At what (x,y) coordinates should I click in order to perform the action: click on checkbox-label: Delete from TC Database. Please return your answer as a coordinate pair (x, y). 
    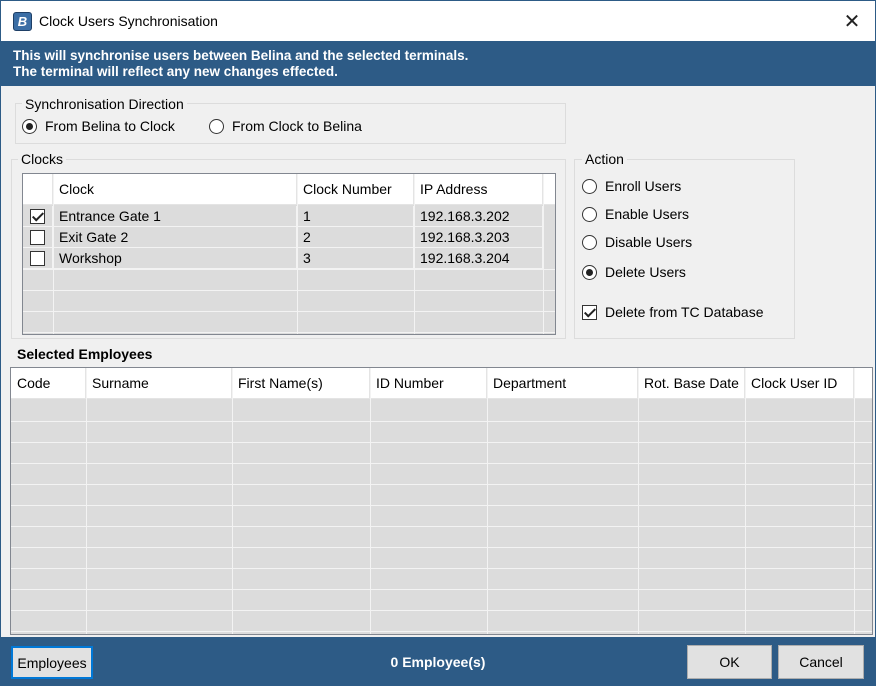
    Looking at the image, I should click on (684, 312).